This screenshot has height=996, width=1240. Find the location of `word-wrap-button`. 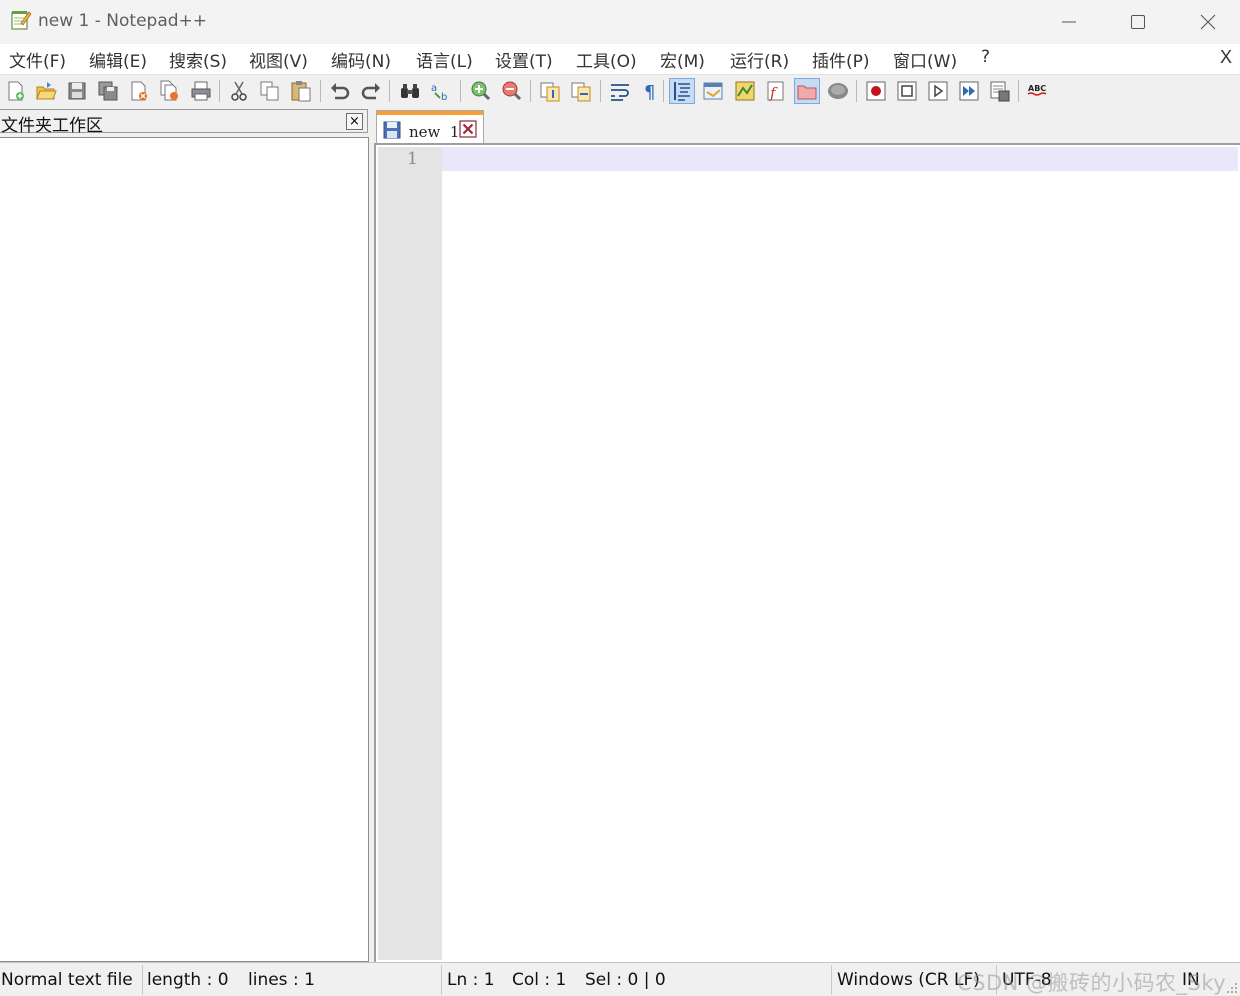

word-wrap-button is located at coordinates (620, 91).